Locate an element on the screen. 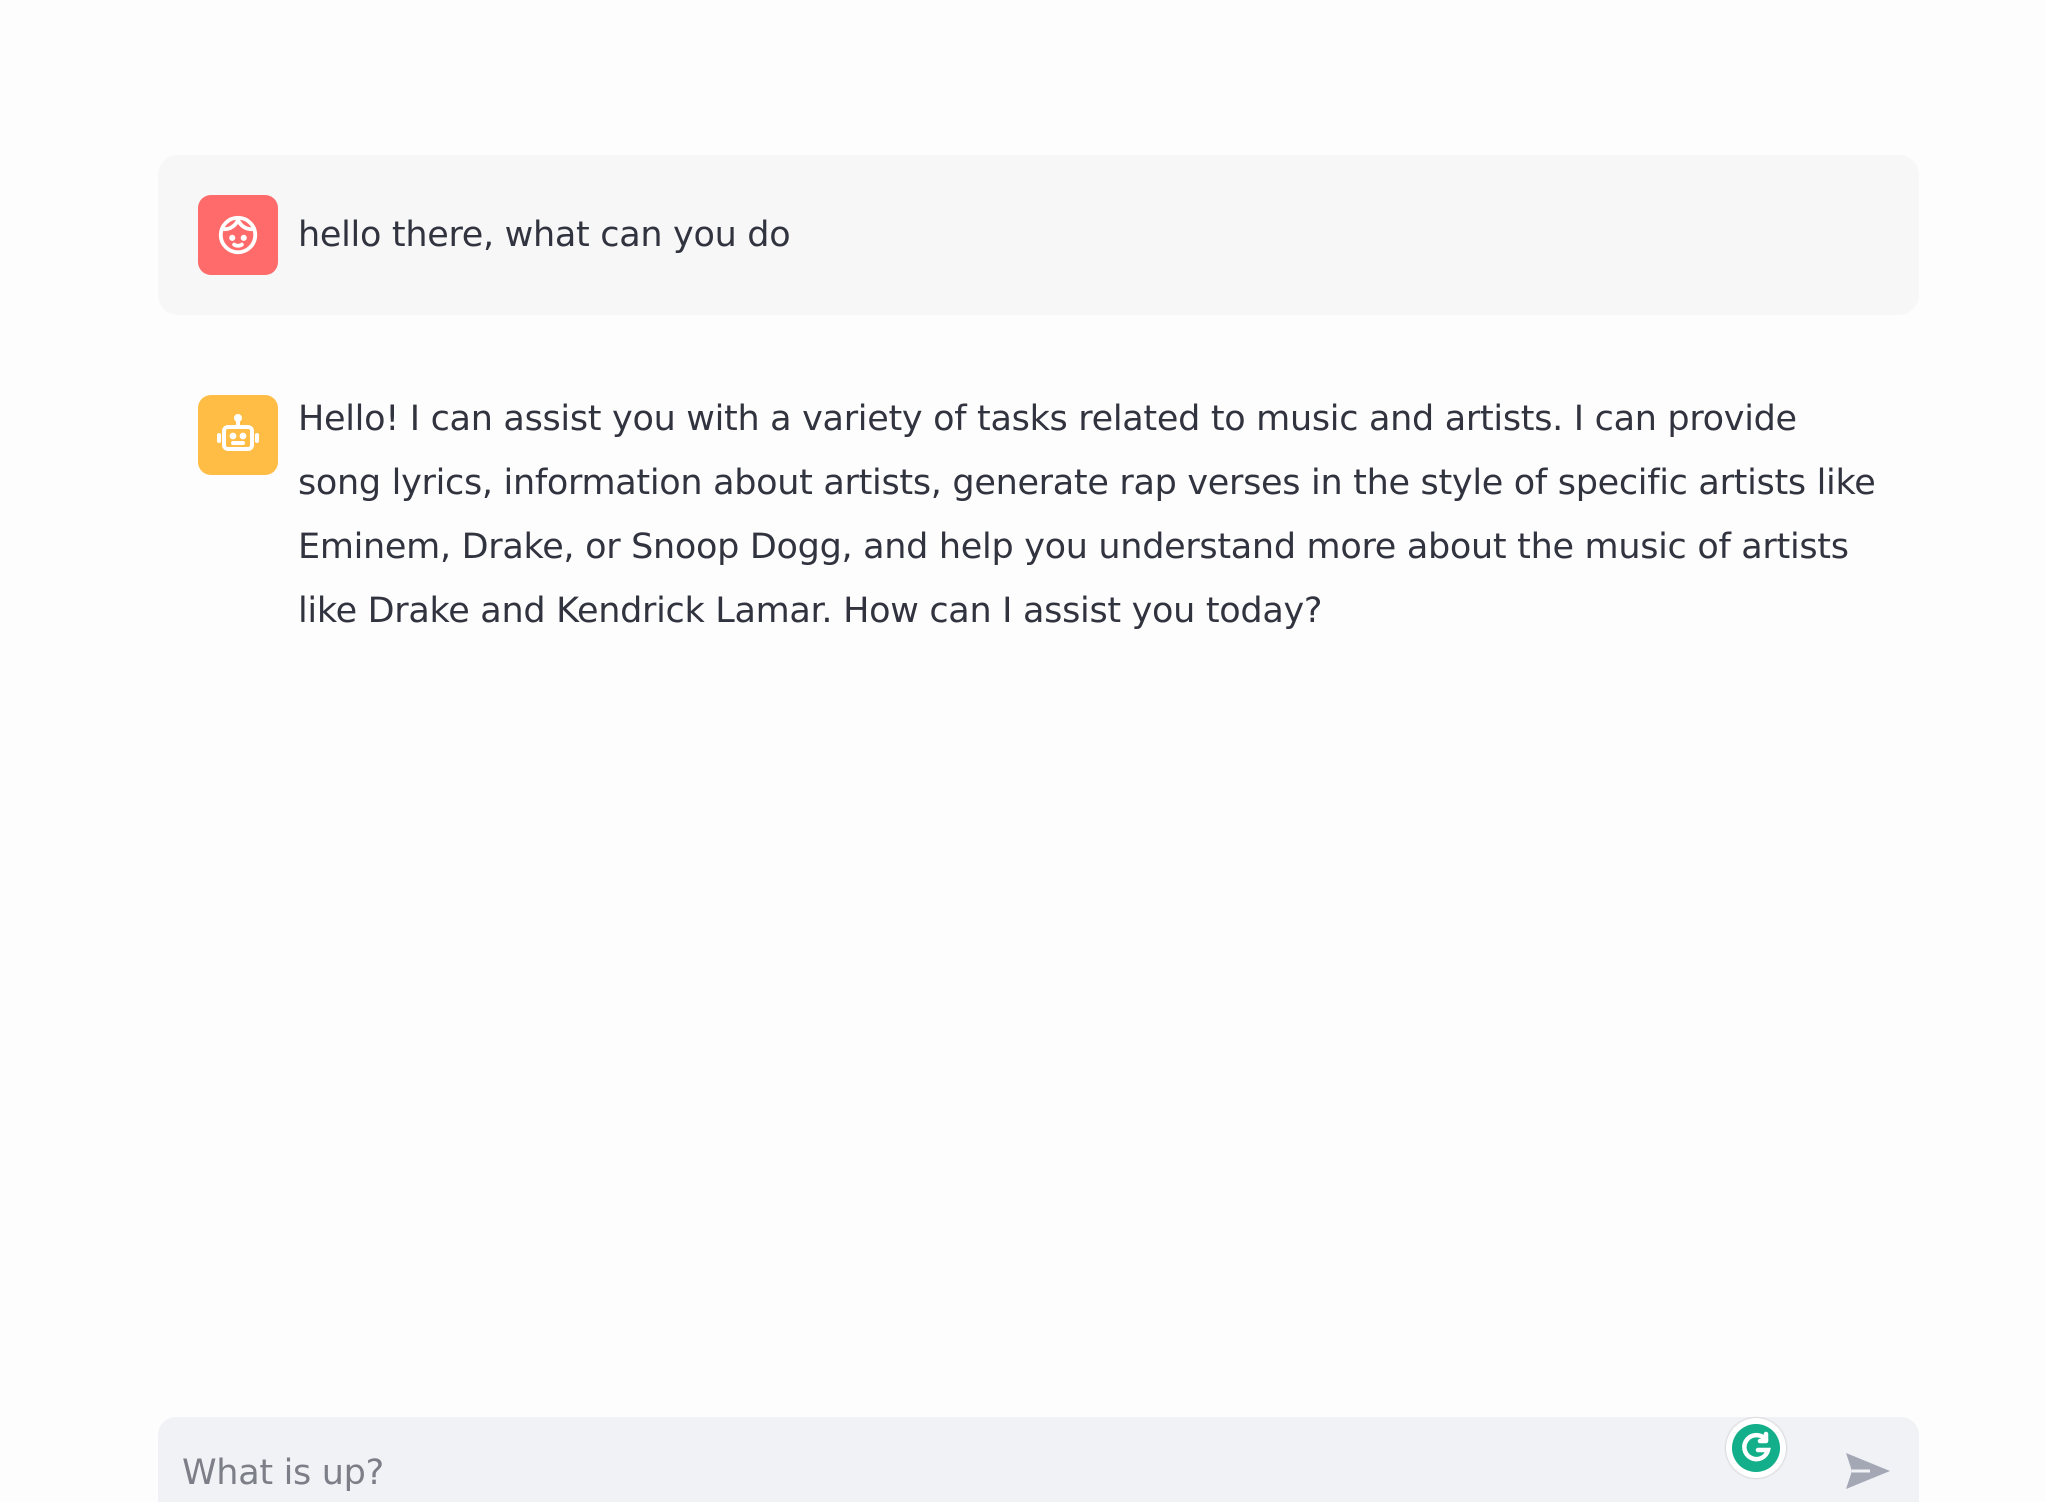  user-avatar is located at coordinates (238, 235).